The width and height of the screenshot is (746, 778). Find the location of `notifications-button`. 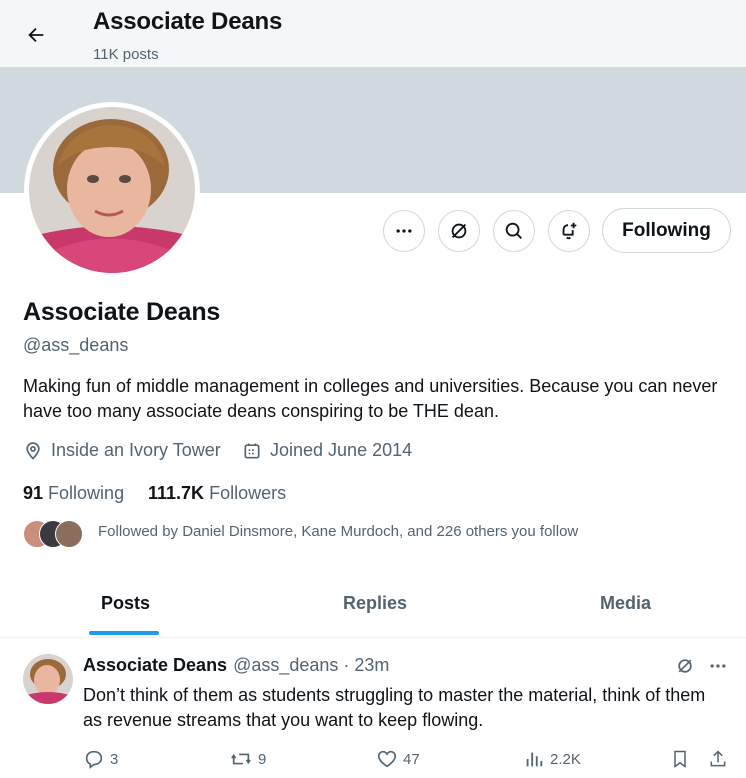

notifications-button is located at coordinates (569, 231).